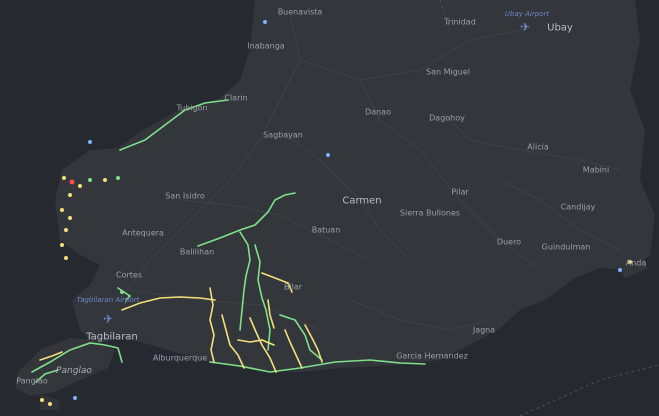 This screenshot has height=416, width=659. Describe the element at coordinates (112, 337) in the screenshot. I see `place-label-tagbilaran: Tagbilaran` at that location.